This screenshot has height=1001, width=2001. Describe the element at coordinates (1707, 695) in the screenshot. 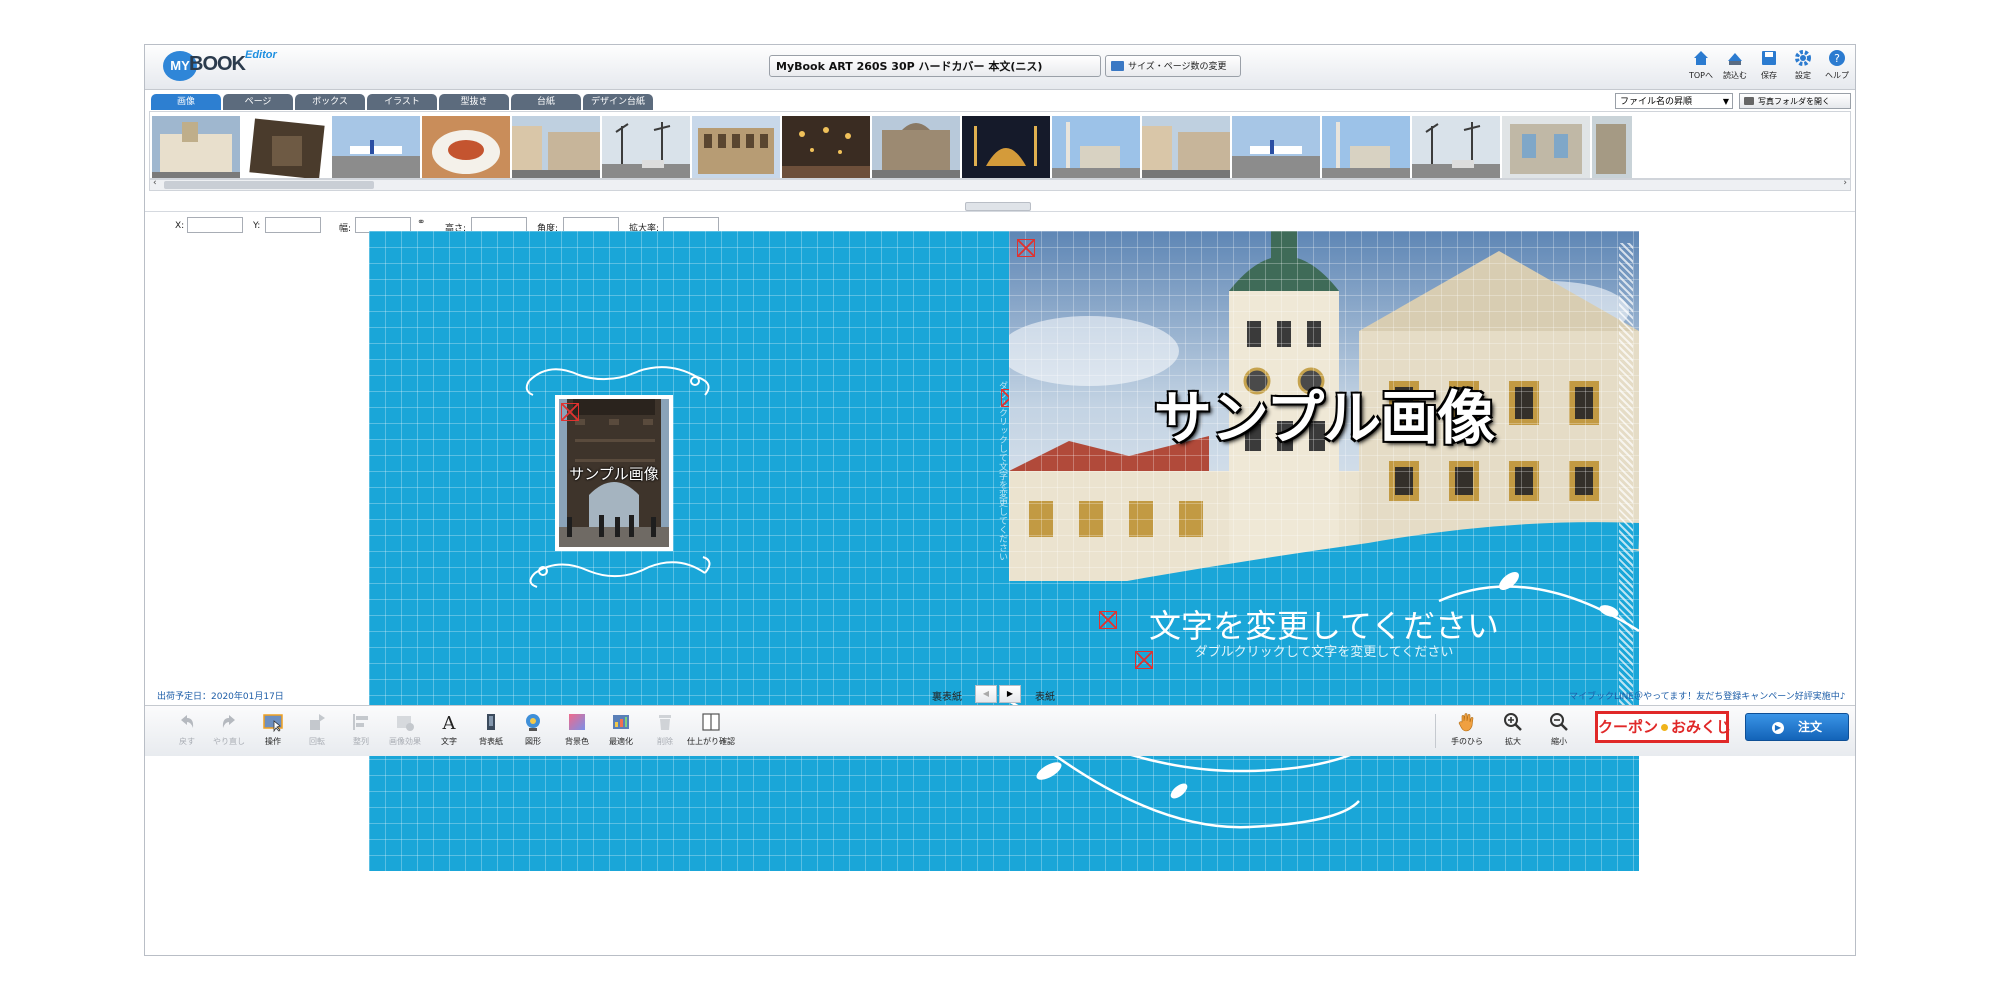

I see `line-campaign-link: マイブックLINE＠やってます！友だち登録キャンペーン好評実施中♪` at that location.